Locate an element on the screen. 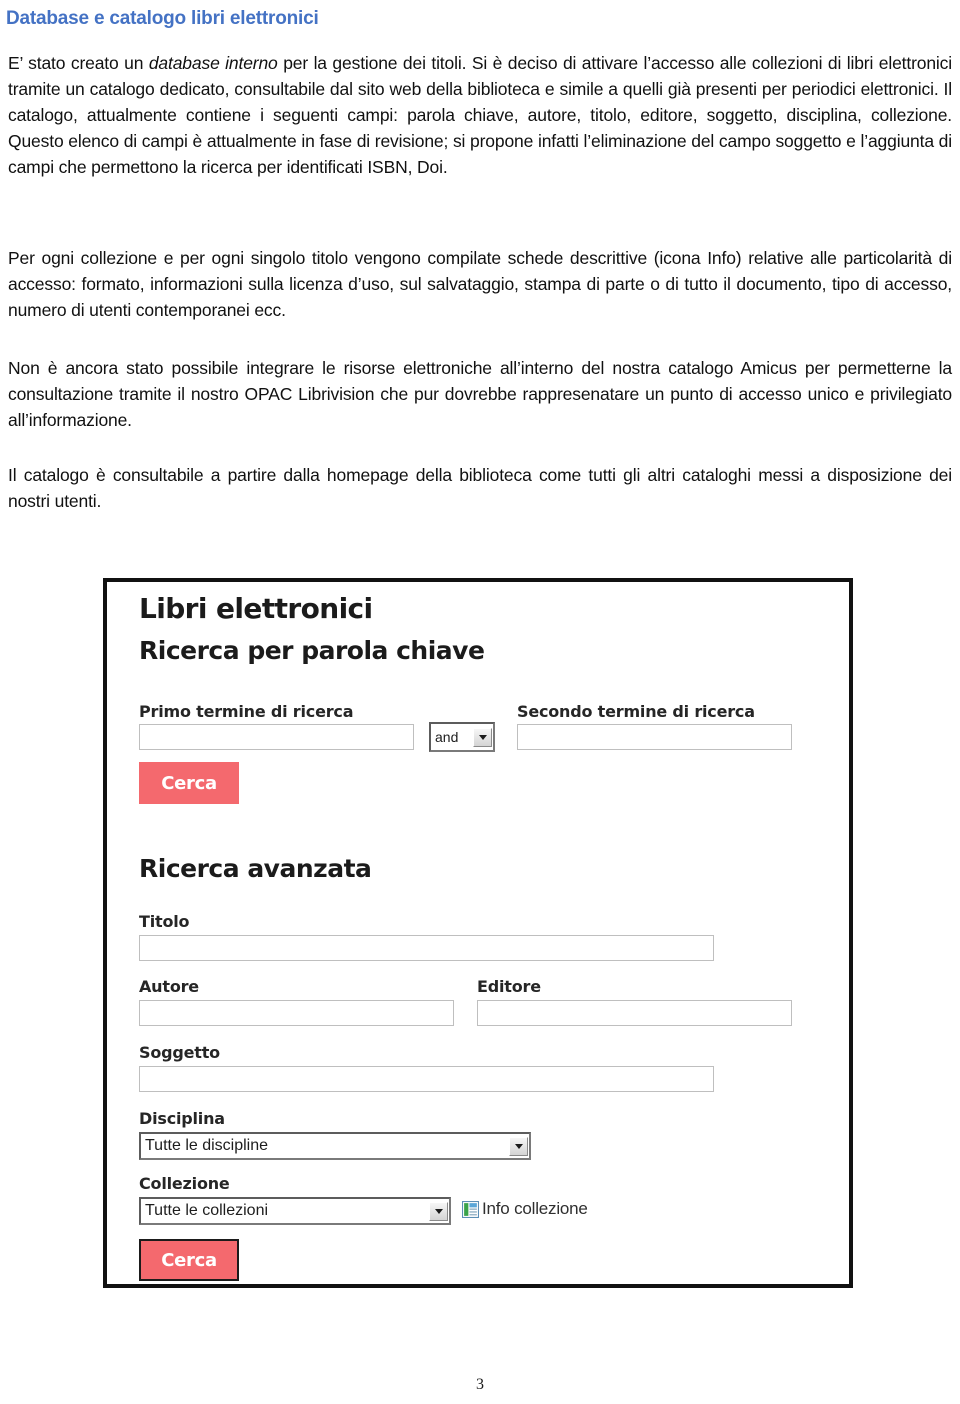 The height and width of the screenshot is (1404, 960). first-term-label: Primo termine di ricerca is located at coordinates (246, 711).